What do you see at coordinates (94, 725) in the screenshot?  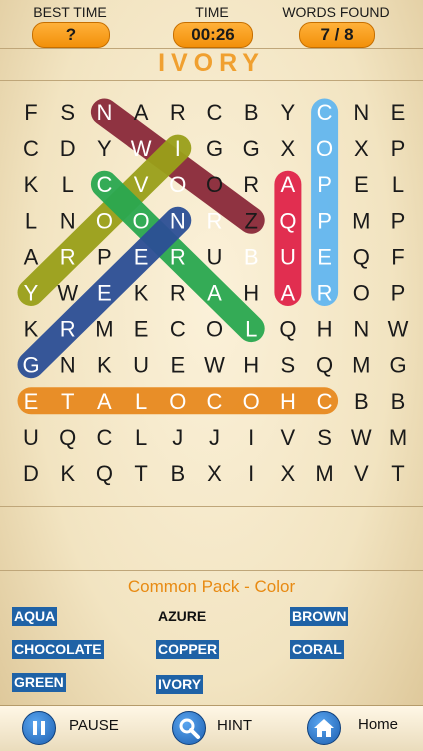 I see `pause-label: PAUSE` at bounding box center [94, 725].